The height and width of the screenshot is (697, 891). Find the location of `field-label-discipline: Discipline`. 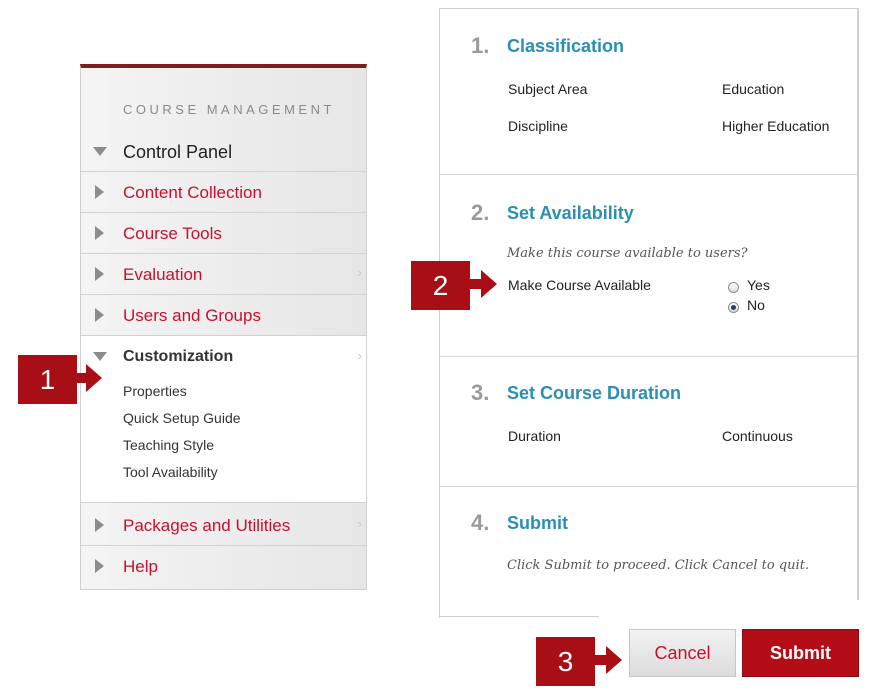

field-label-discipline: Discipline is located at coordinates (538, 126).